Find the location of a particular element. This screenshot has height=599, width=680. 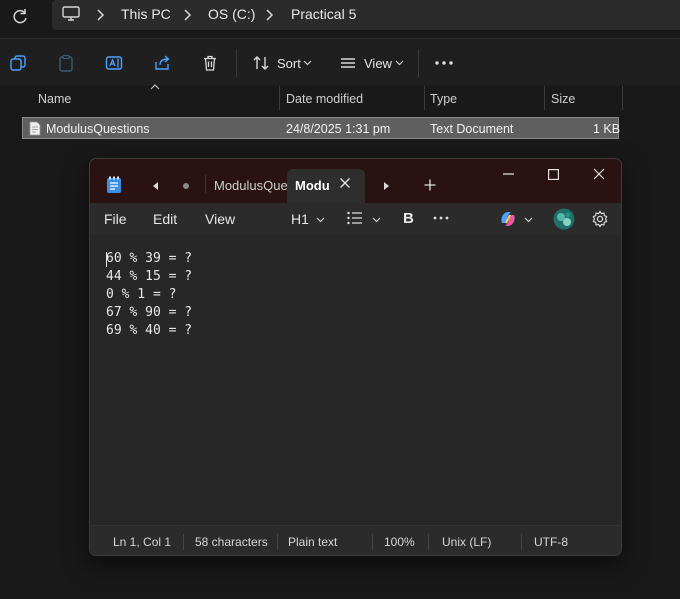

view-button: View is located at coordinates (378, 63).